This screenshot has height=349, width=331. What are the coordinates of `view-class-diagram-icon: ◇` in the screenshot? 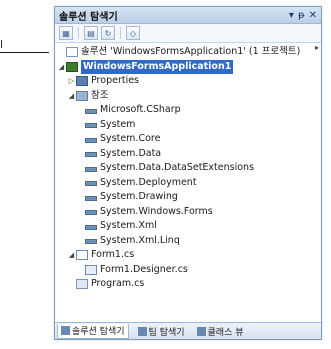 It's located at (133, 33).